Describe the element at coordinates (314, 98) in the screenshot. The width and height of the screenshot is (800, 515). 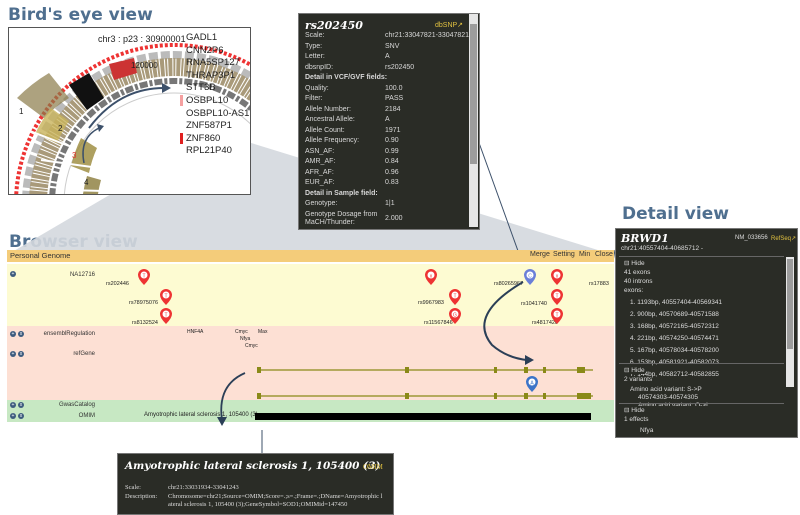
I see `snp-field-label: Filter:` at that location.